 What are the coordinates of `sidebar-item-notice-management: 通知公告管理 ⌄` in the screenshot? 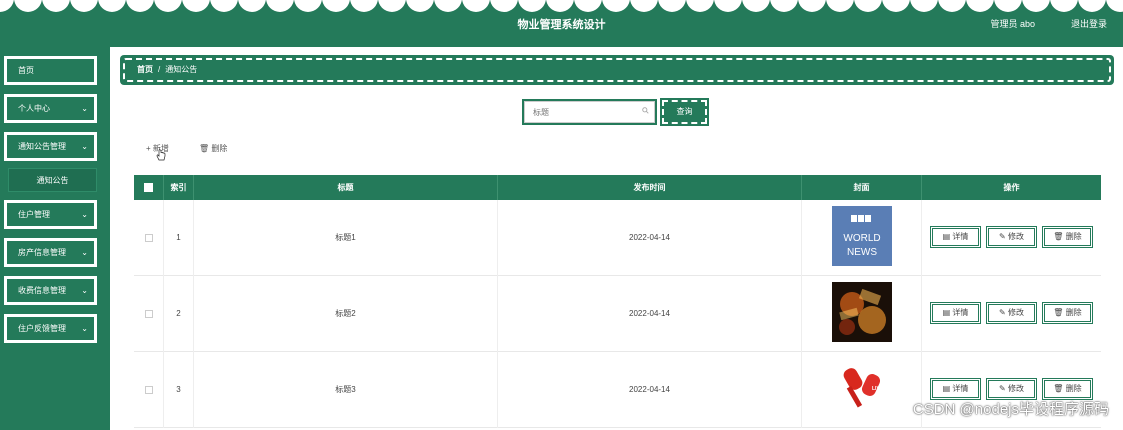 It's located at (50, 146).